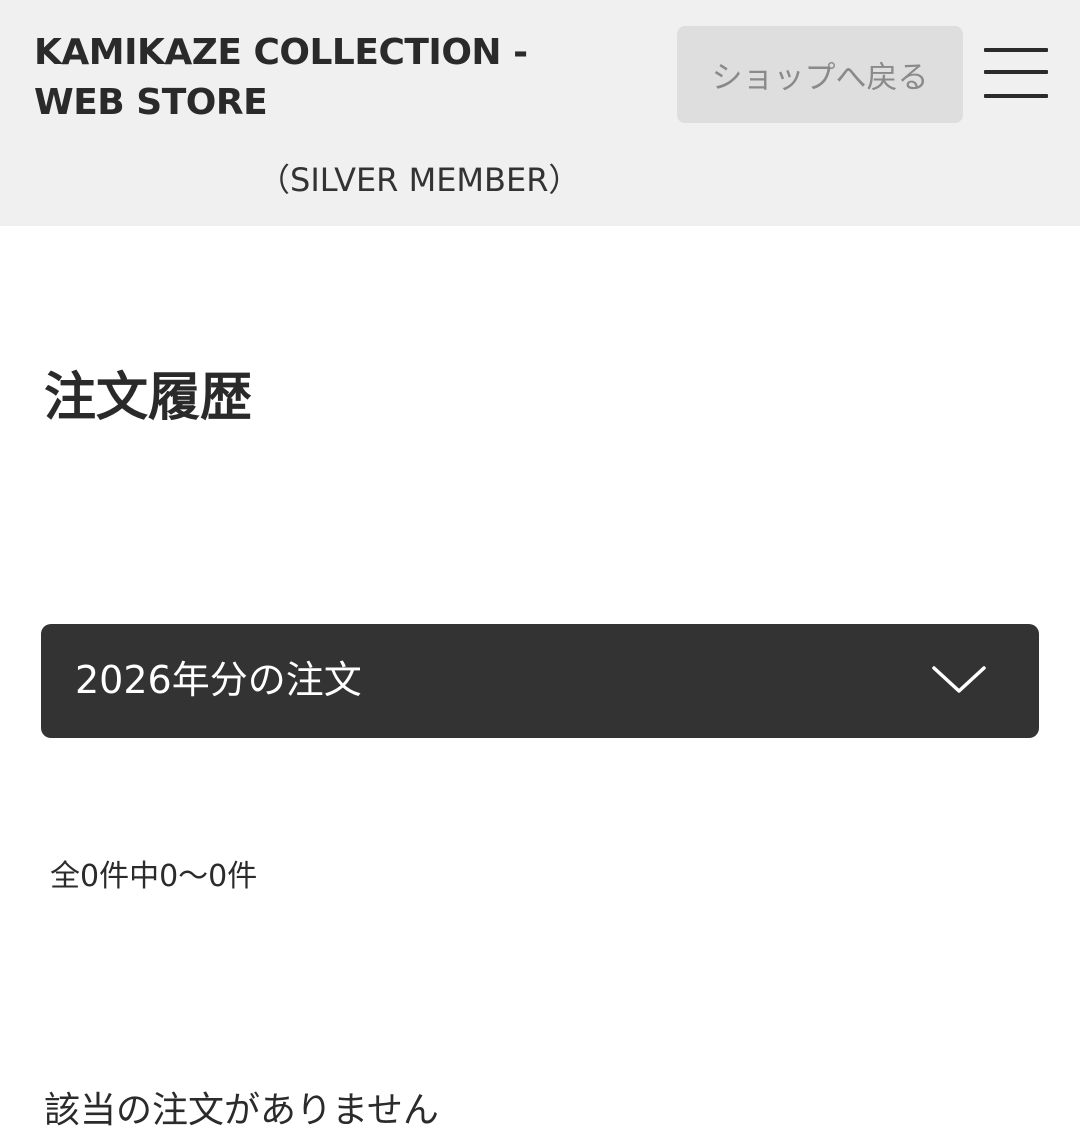 The width and height of the screenshot is (1080, 1137). Describe the element at coordinates (154, 876) in the screenshot. I see `result-count: 全0件中0〜0件` at that location.